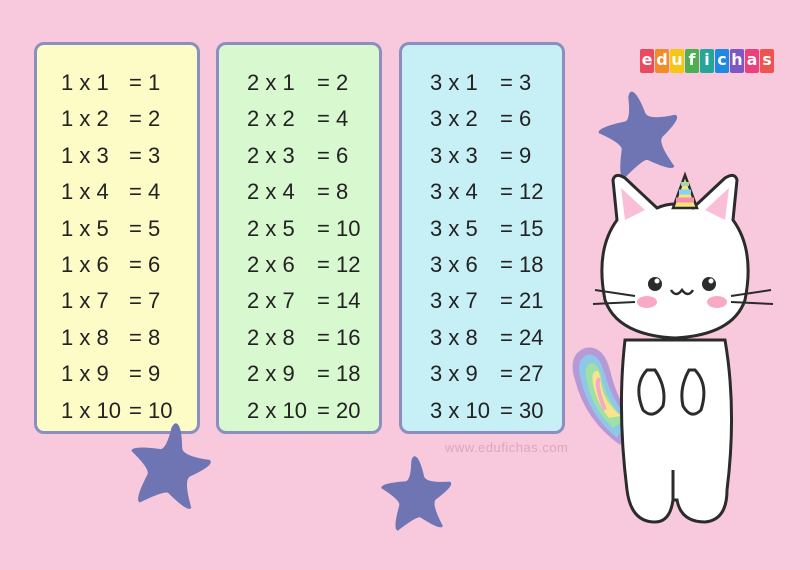 Image resolution: width=810 pixels, height=570 pixels. I want to click on table-row: 1 x 2 = 2, so click(117, 119).